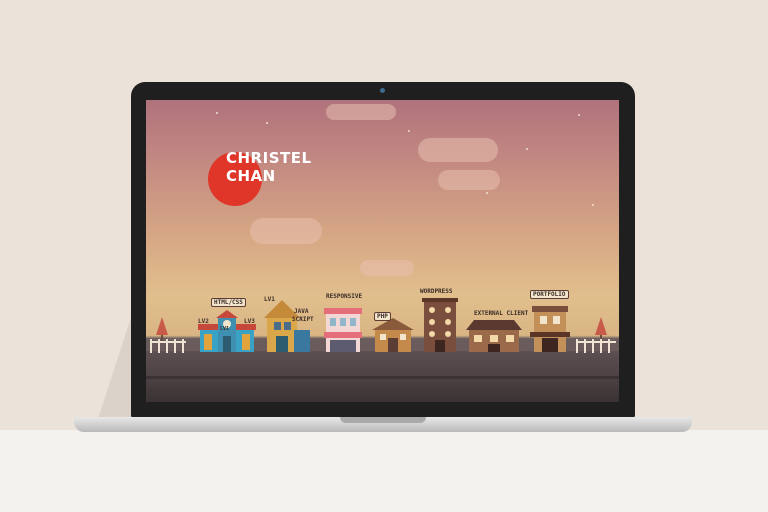 Image resolution: width=768 pixels, height=512 pixels. Describe the element at coordinates (382, 316) in the screenshot. I see `sign-php: PHP` at that location.